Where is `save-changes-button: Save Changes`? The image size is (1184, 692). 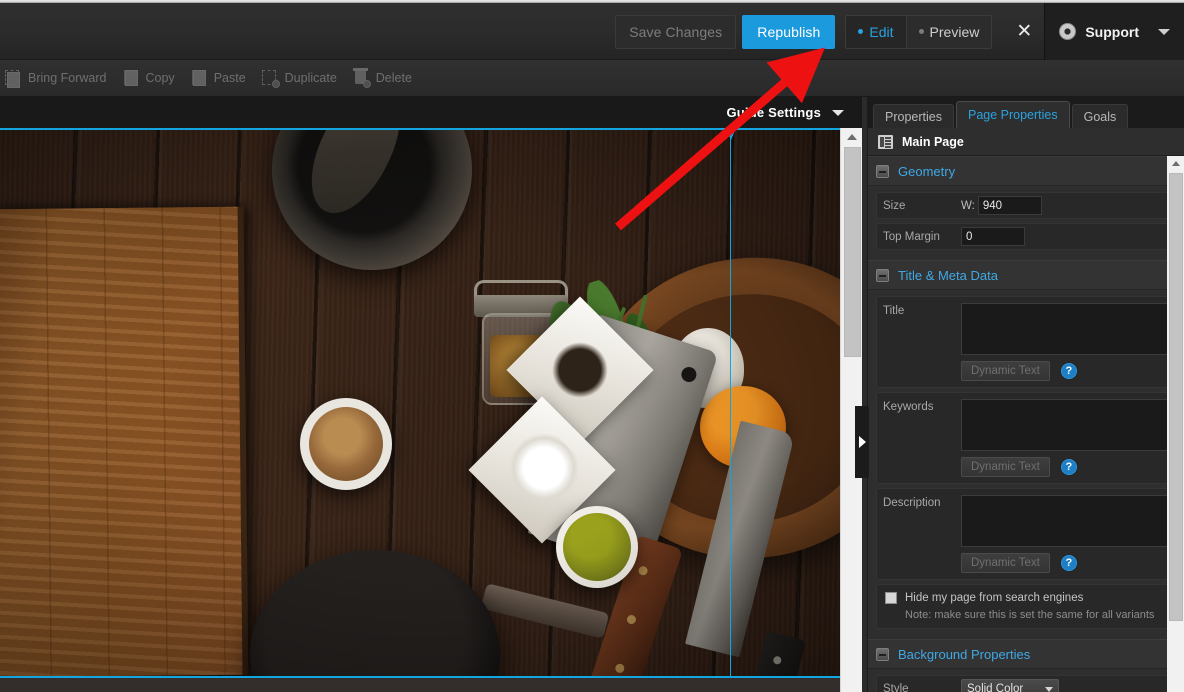 save-changes-button: Save Changes is located at coordinates (676, 31).